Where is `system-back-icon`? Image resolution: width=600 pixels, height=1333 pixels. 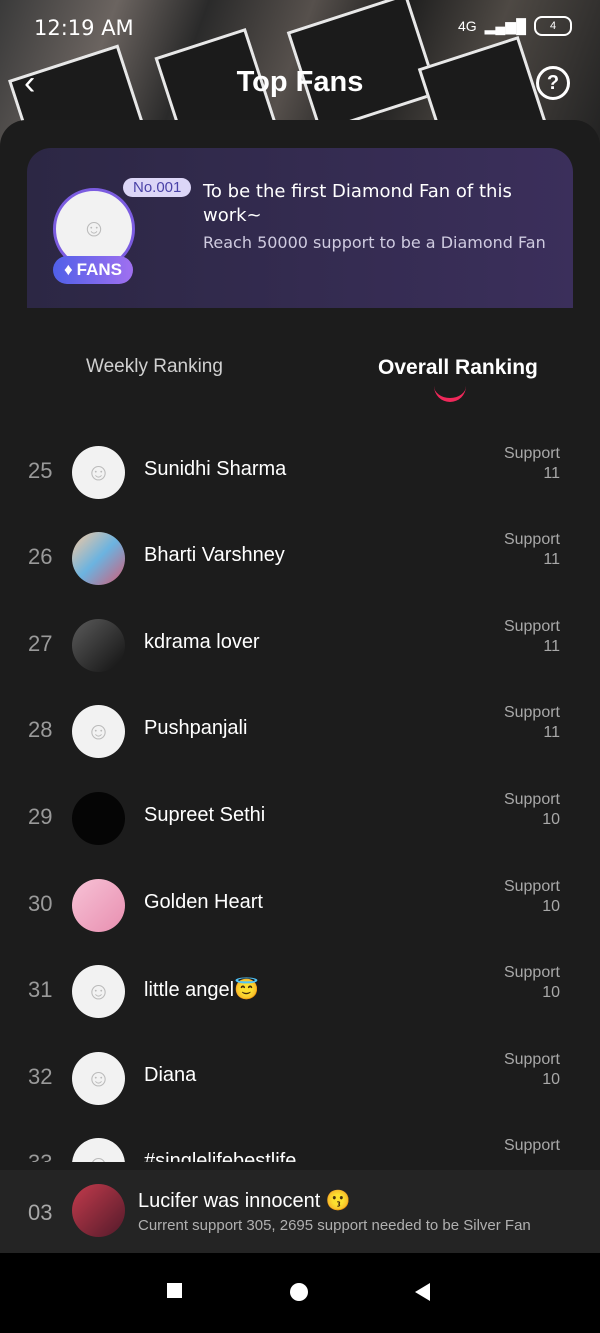 system-back-icon is located at coordinates (422, 1292).